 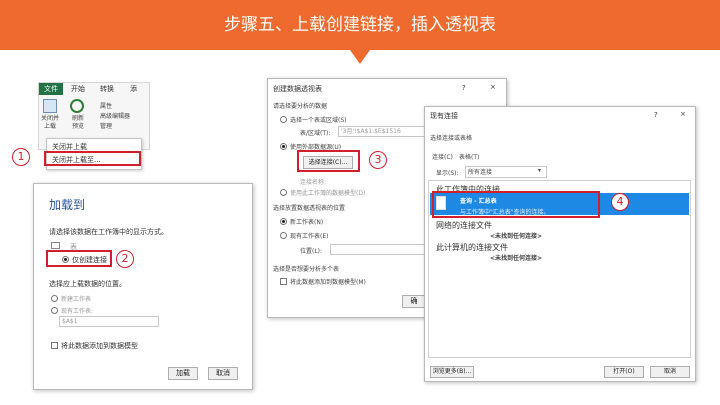 What do you see at coordinates (67, 205) in the screenshot?
I see `load-to-title: 加载到` at bounding box center [67, 205].